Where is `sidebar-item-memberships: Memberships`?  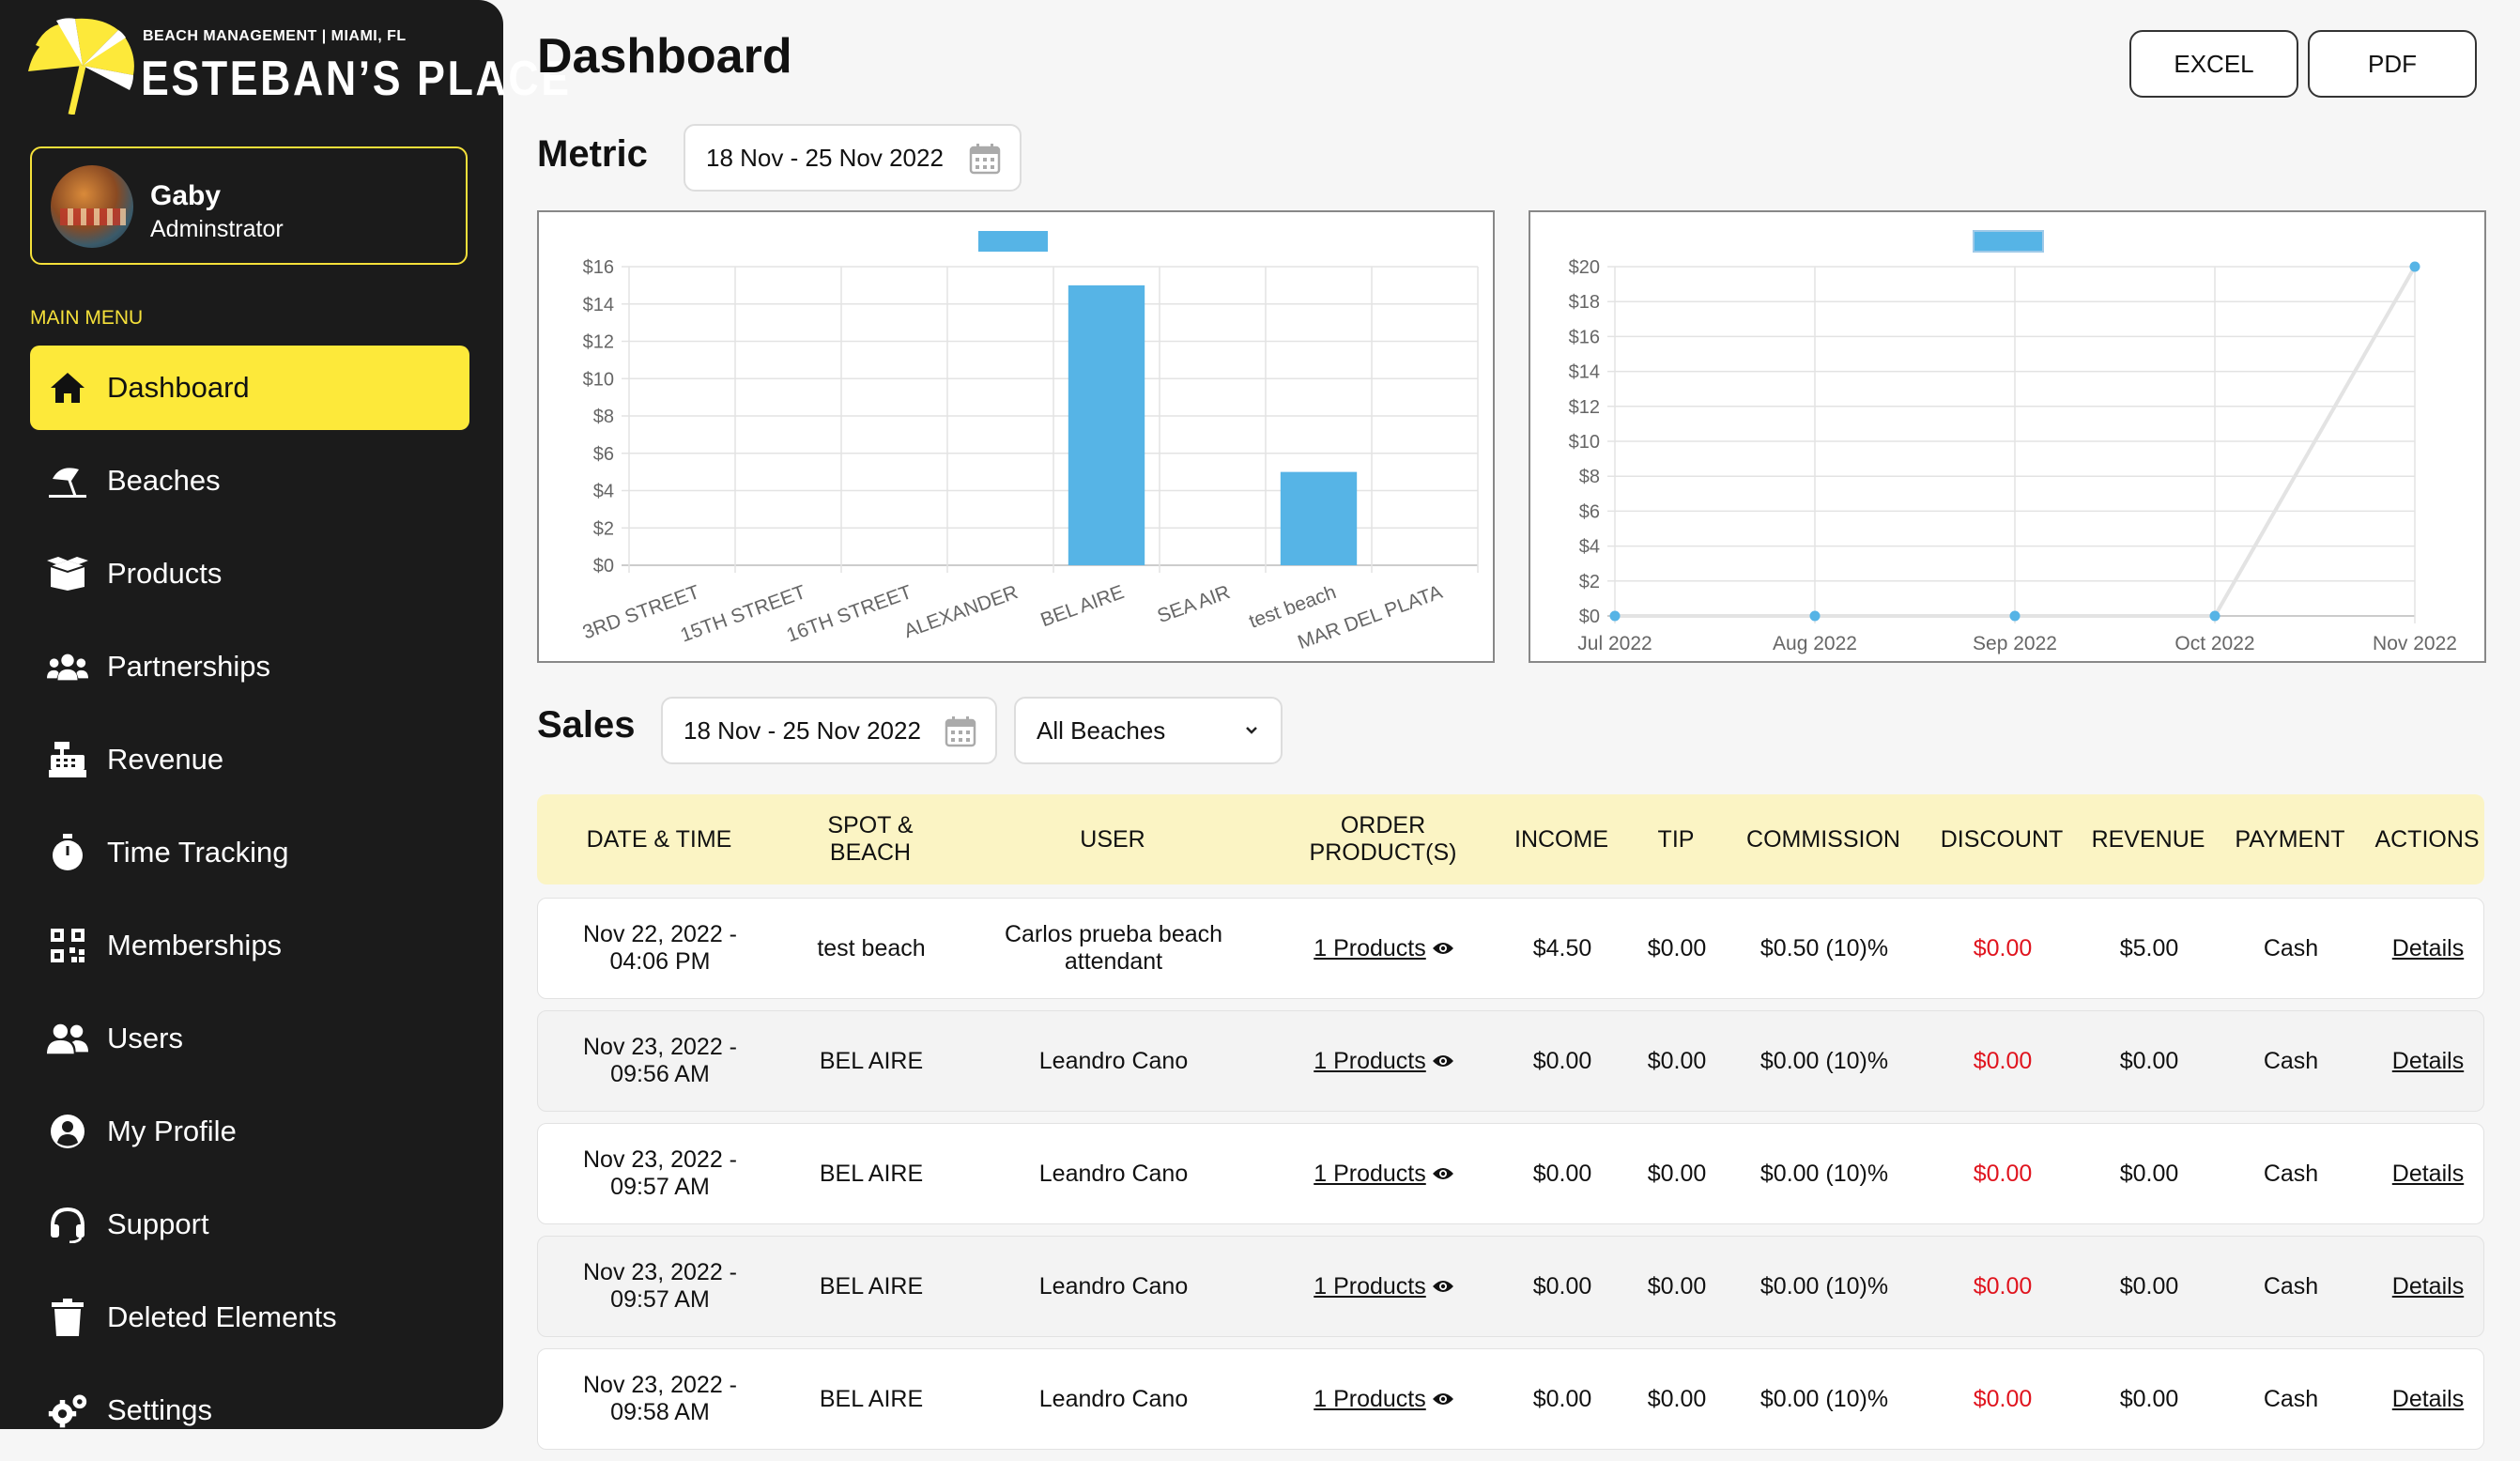
sidebar-item-memberships: Memberships is located at coordinates (249, 946).